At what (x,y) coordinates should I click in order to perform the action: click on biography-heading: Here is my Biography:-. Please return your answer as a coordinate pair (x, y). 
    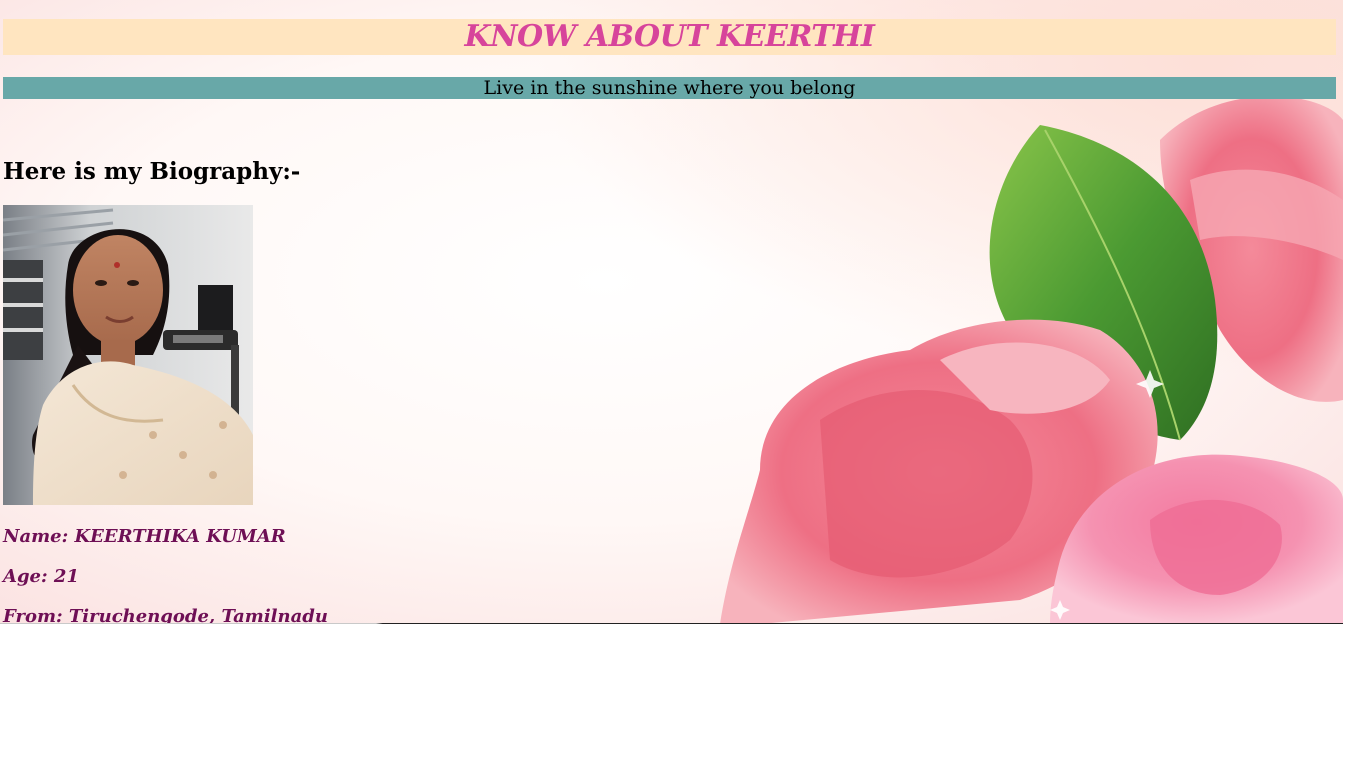
    Looking at the image, I should click on (152, 171).